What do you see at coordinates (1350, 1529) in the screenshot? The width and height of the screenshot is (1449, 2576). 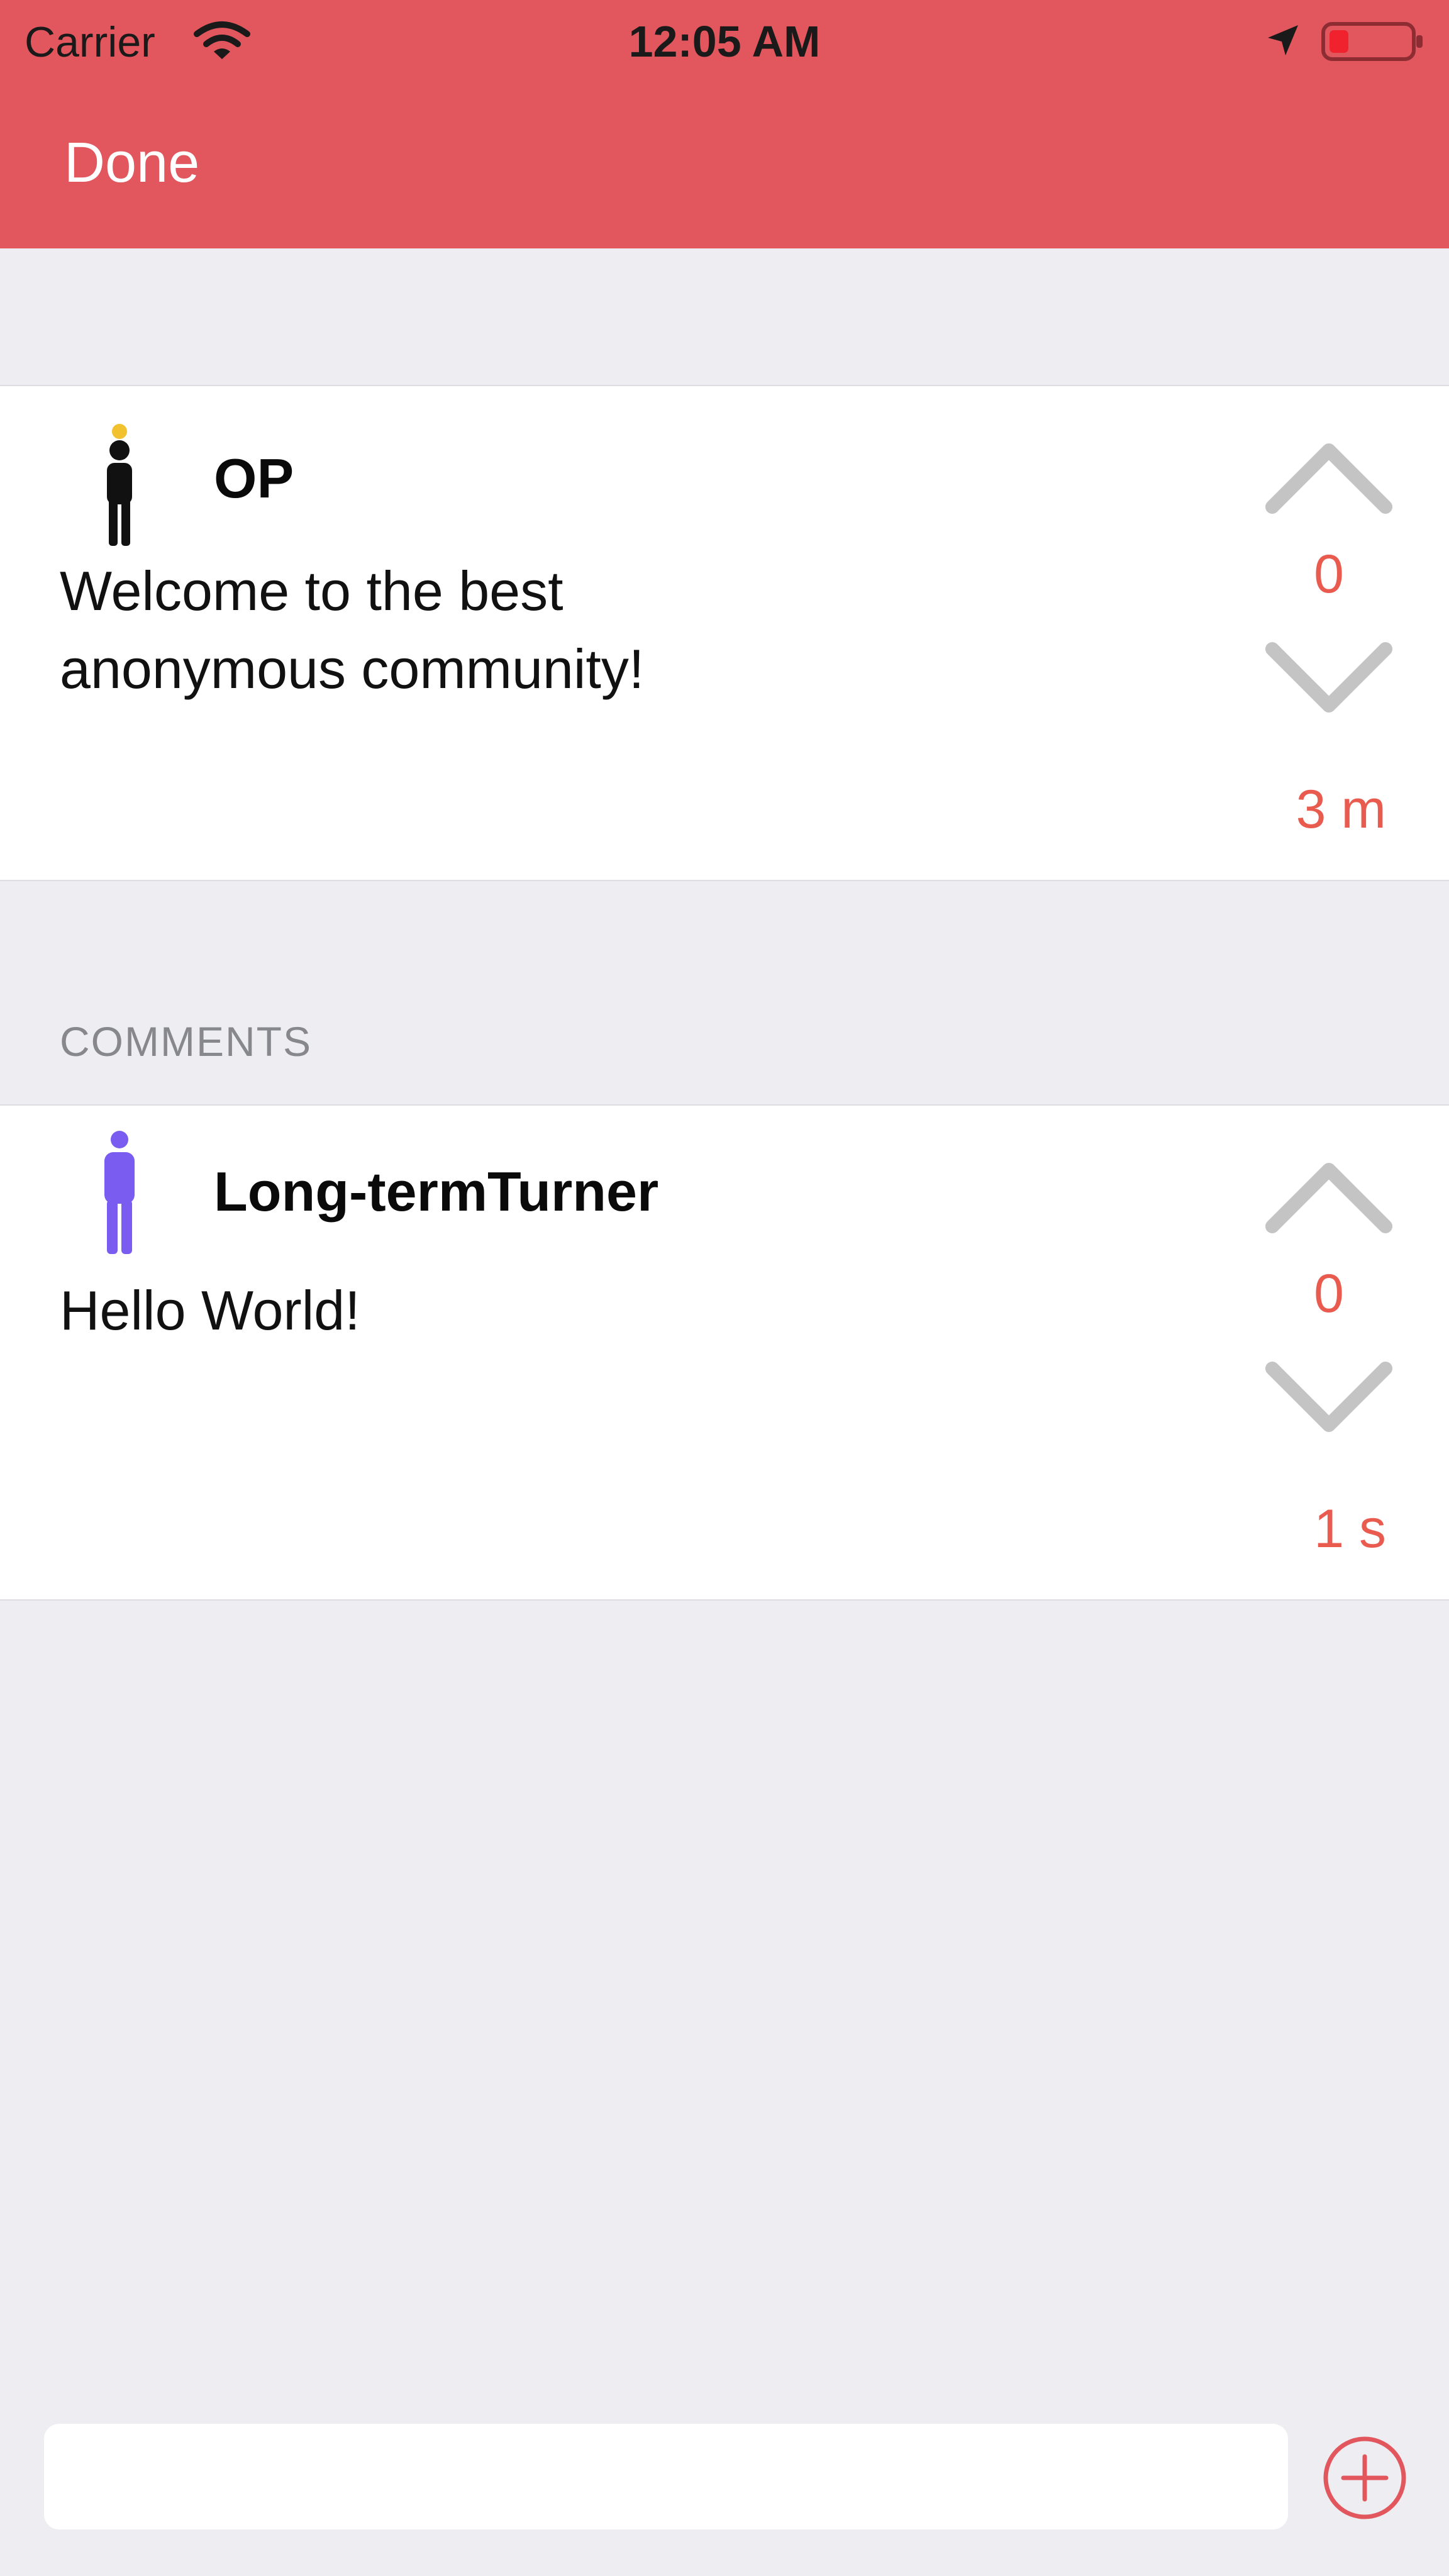 I see `comment-age: 1 s` at bounding box center [1350, 1529].